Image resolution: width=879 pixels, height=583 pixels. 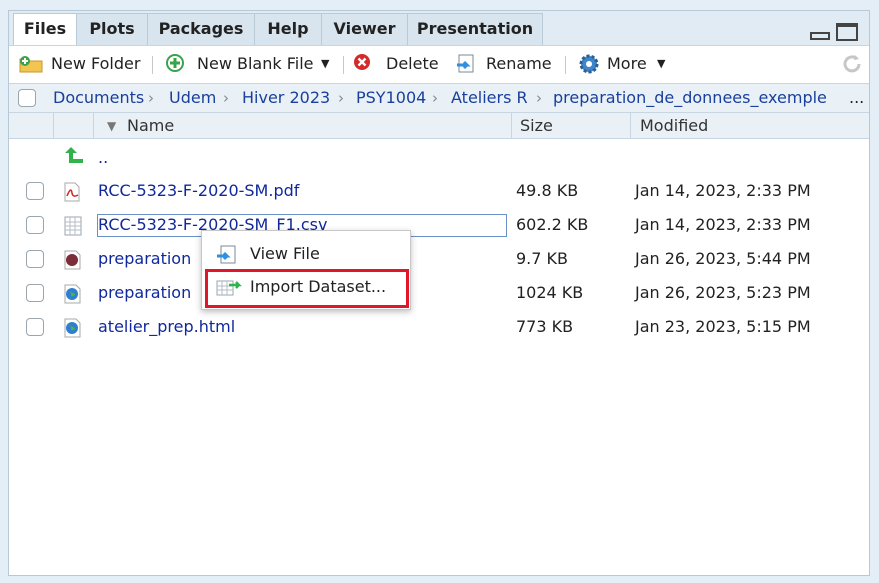 I want to click on file-modified: Jan 26, 2023, 5:23 PM, so click(x=723, y=292).